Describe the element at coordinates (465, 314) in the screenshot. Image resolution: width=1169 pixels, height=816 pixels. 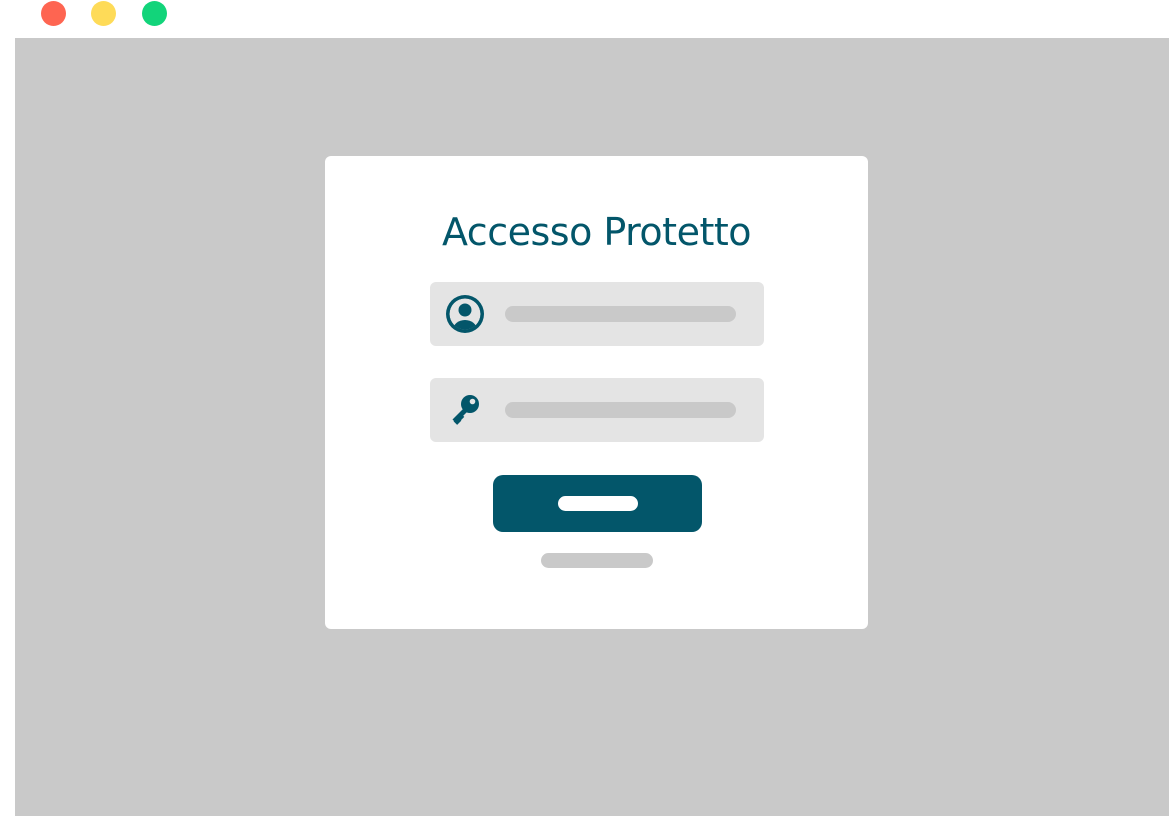
I see `user-circle-icon` at that location.